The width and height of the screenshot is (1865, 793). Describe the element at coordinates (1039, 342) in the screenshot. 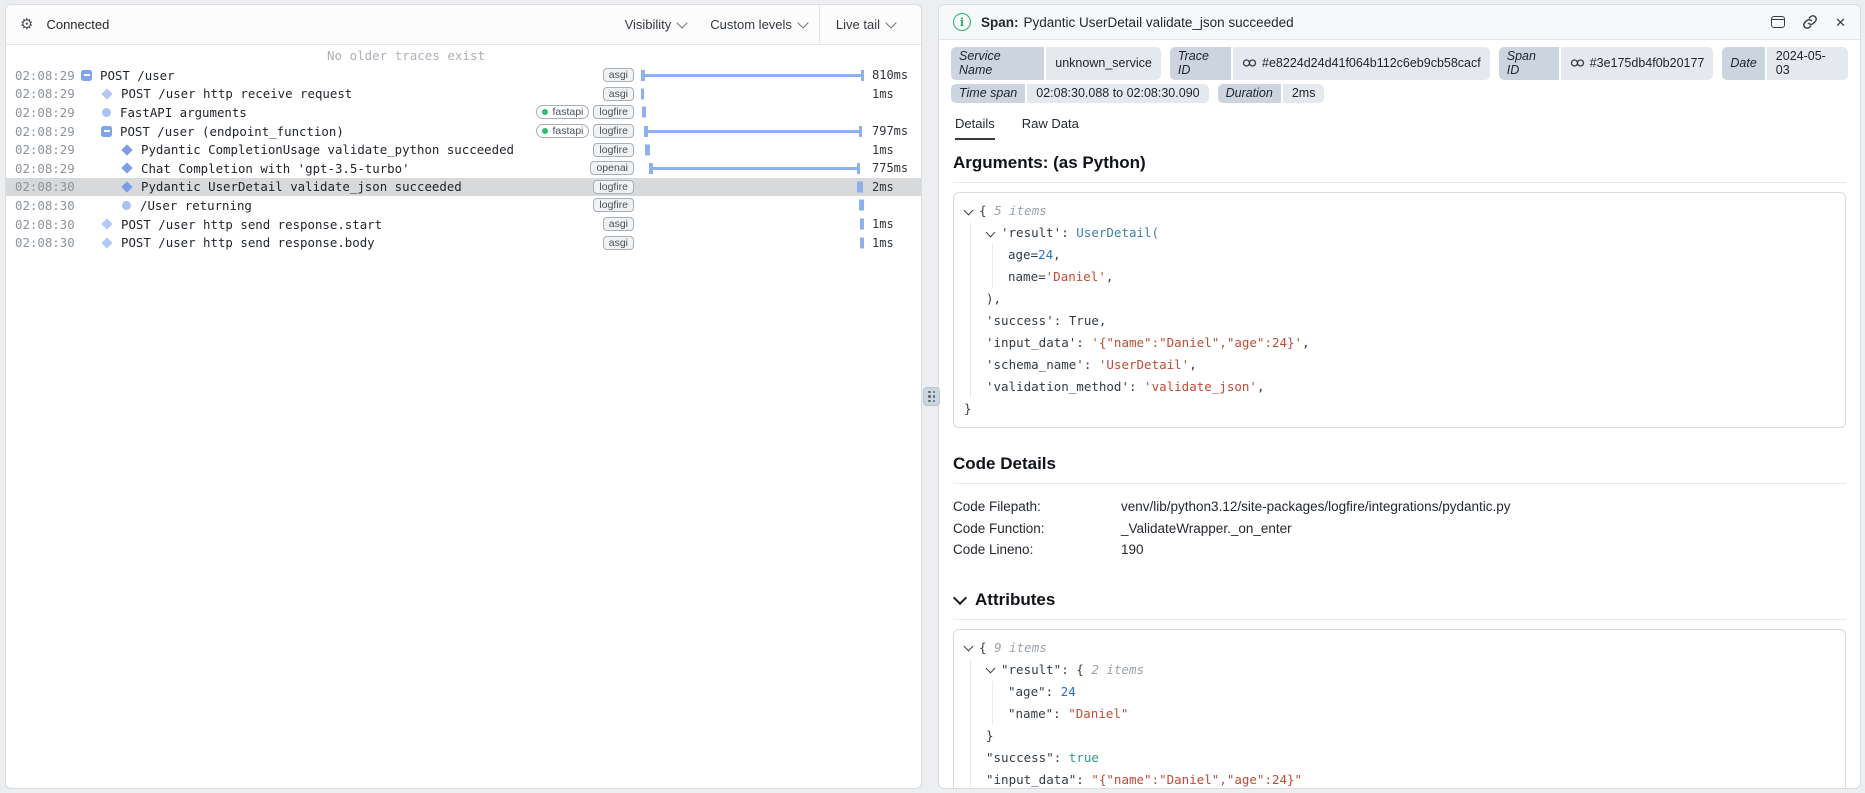

I see `code-token: 'input_data':` at that location.